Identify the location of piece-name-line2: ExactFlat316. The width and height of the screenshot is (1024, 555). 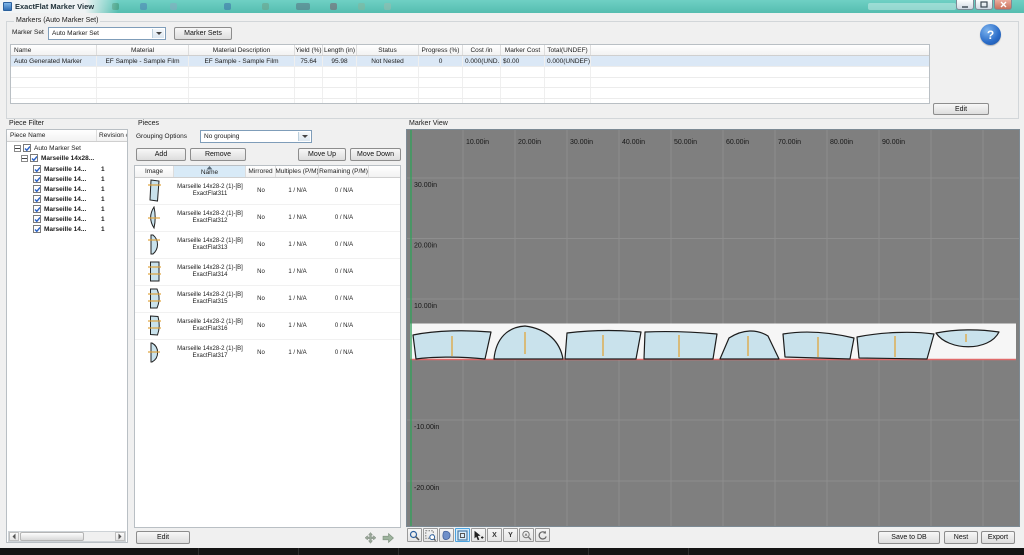
(210, 329).